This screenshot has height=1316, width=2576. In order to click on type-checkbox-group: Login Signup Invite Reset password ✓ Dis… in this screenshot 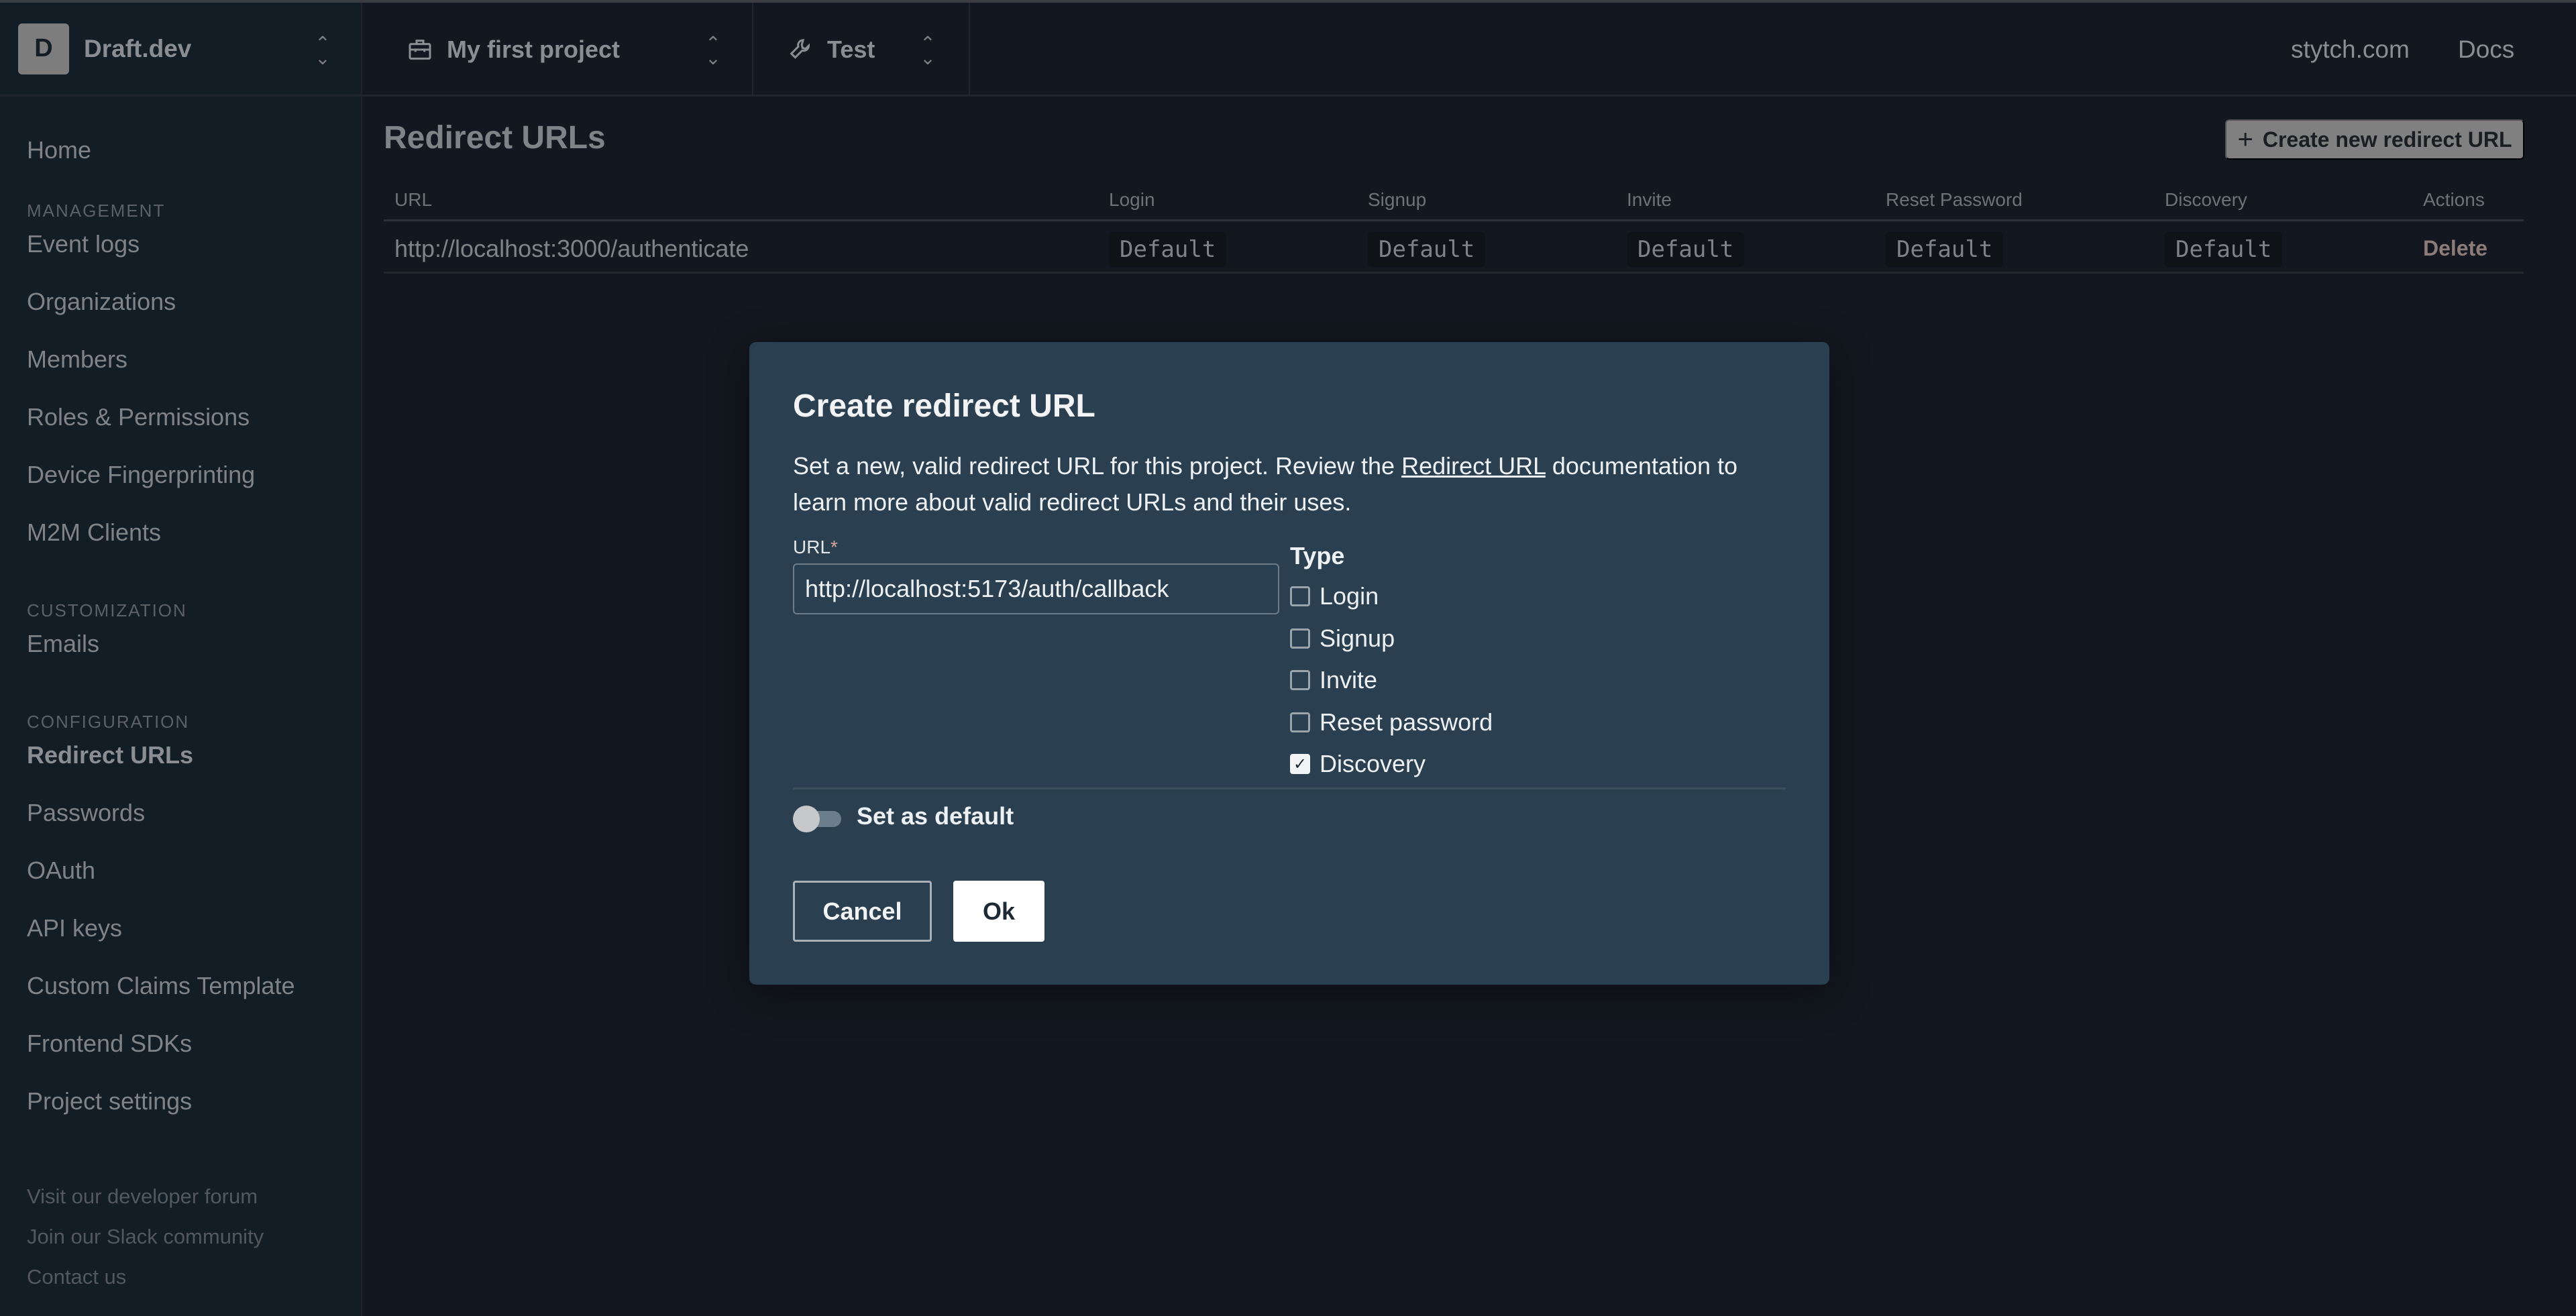, I will do `click(1391, 680)`.